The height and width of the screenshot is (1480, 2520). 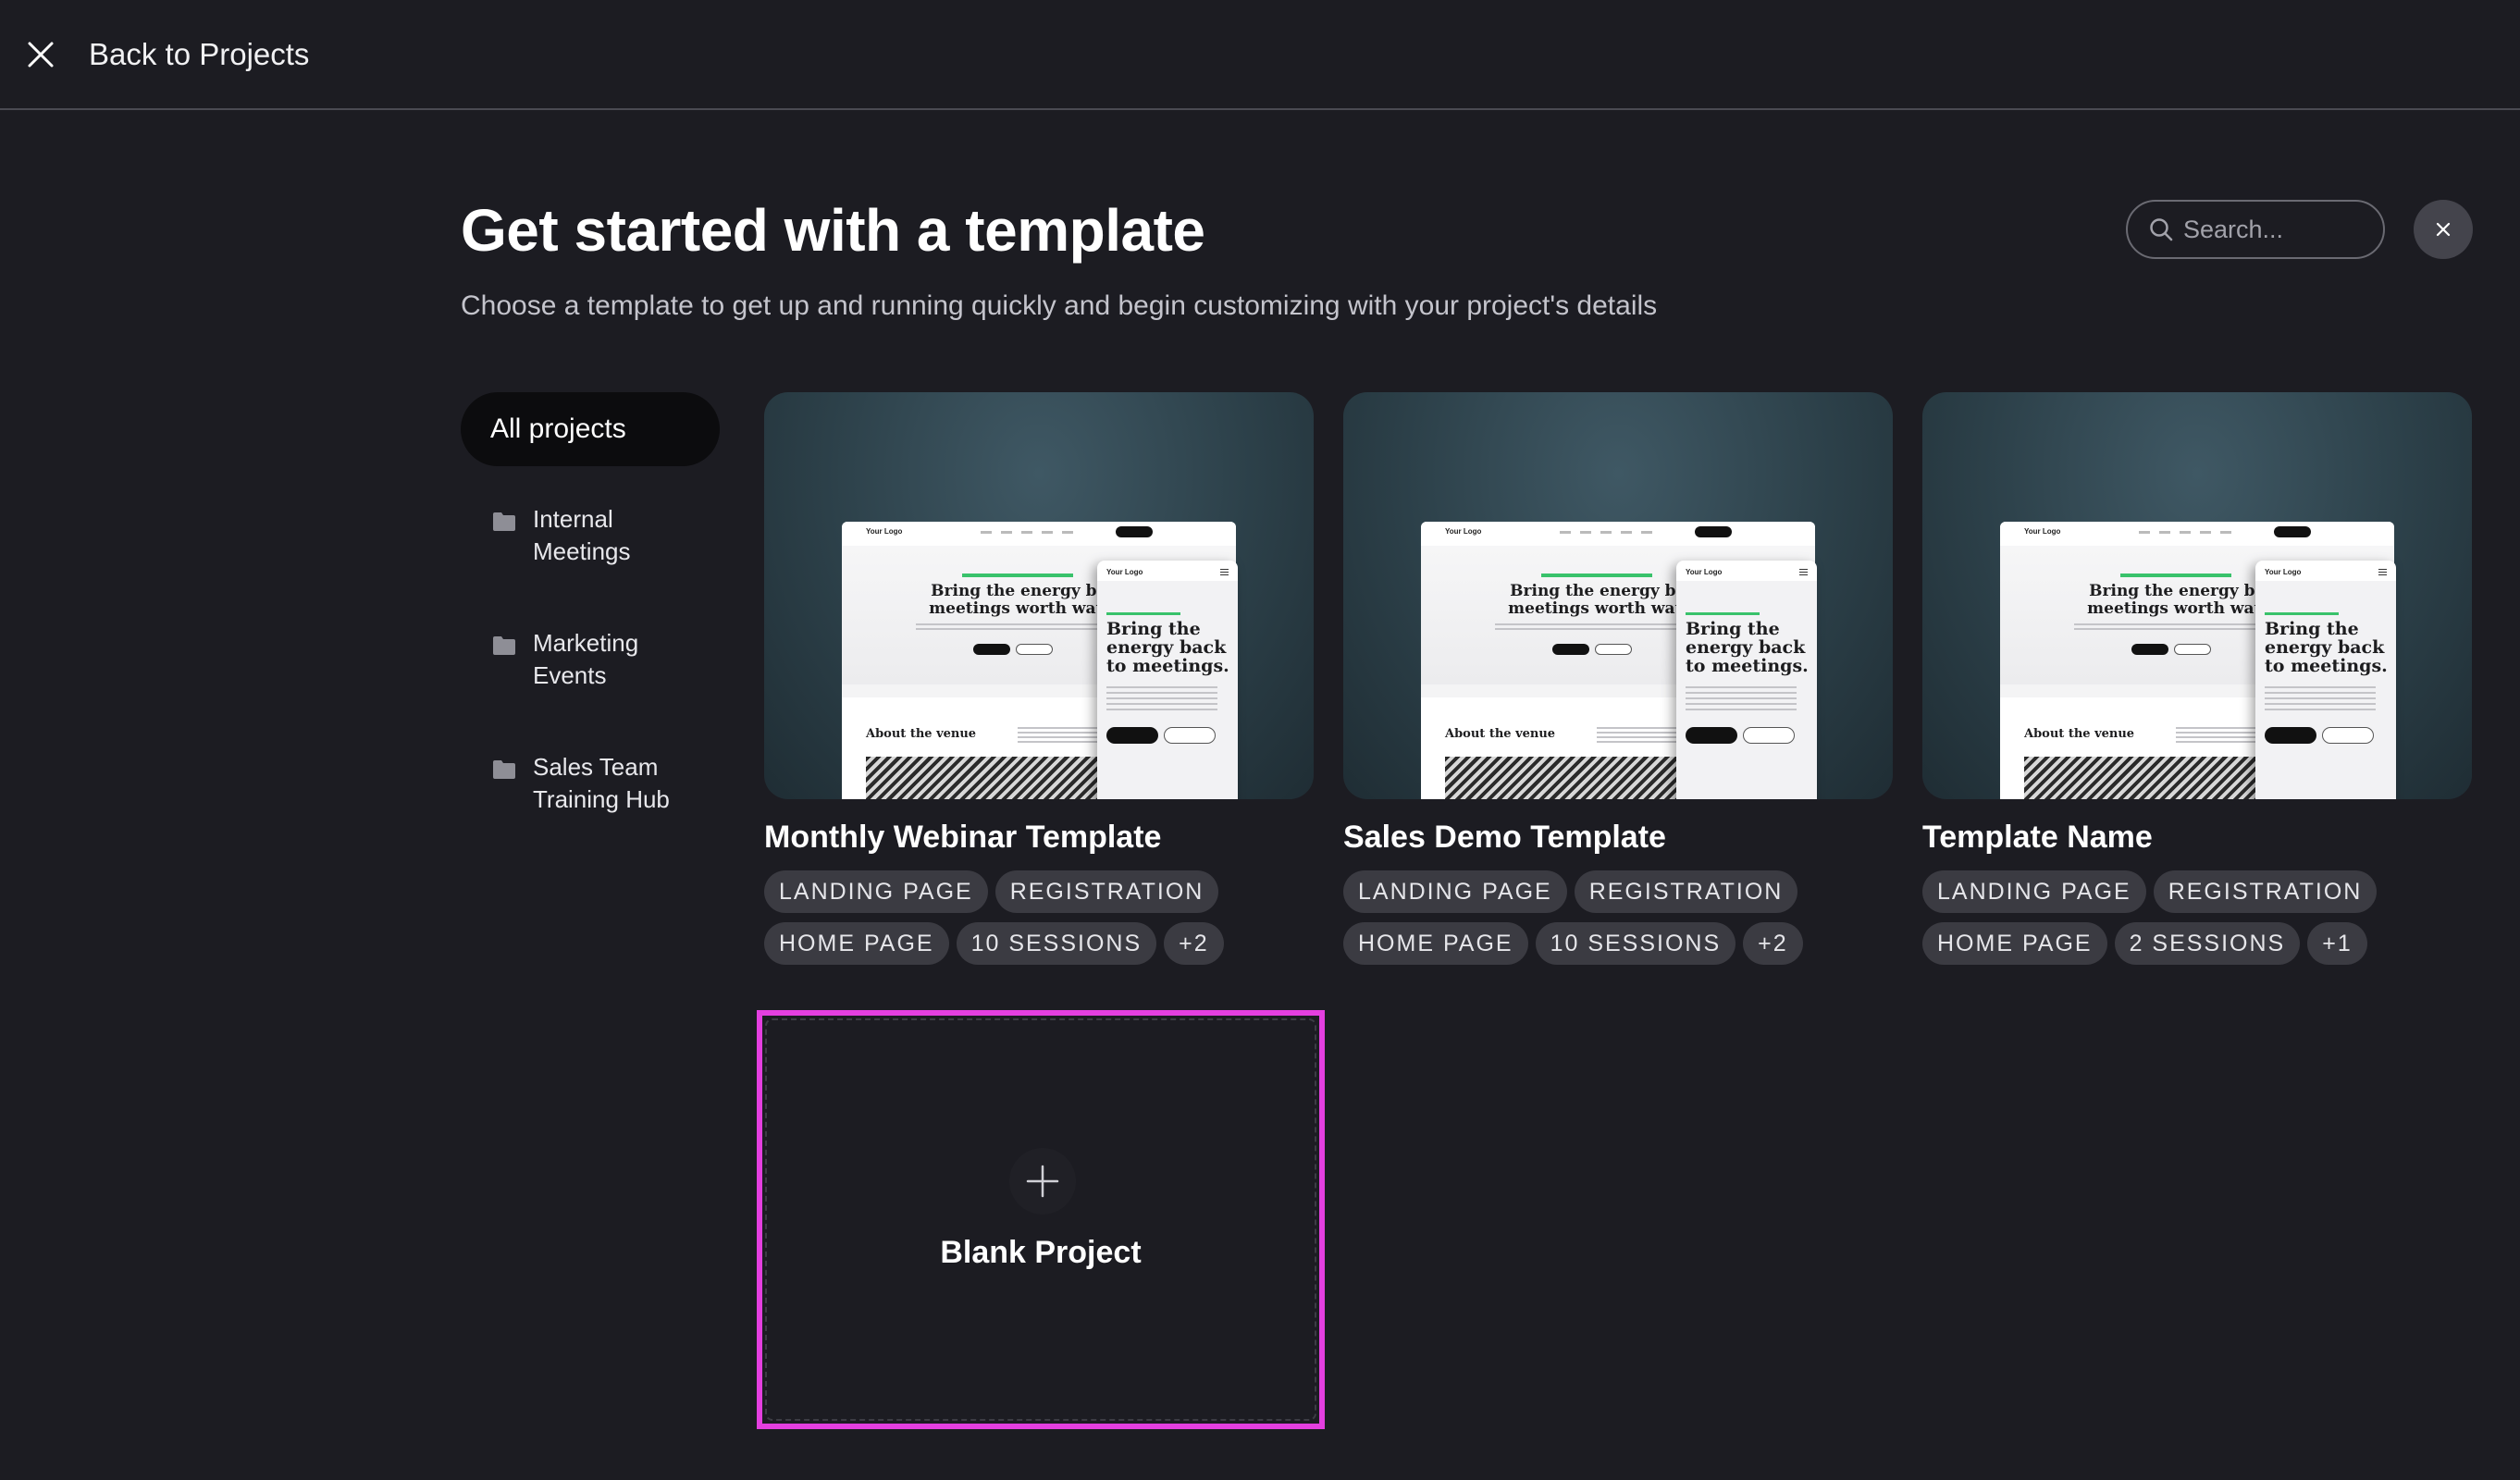 I want to click on blank-project-card: Blank Project, so click(x=1041, y=1220).